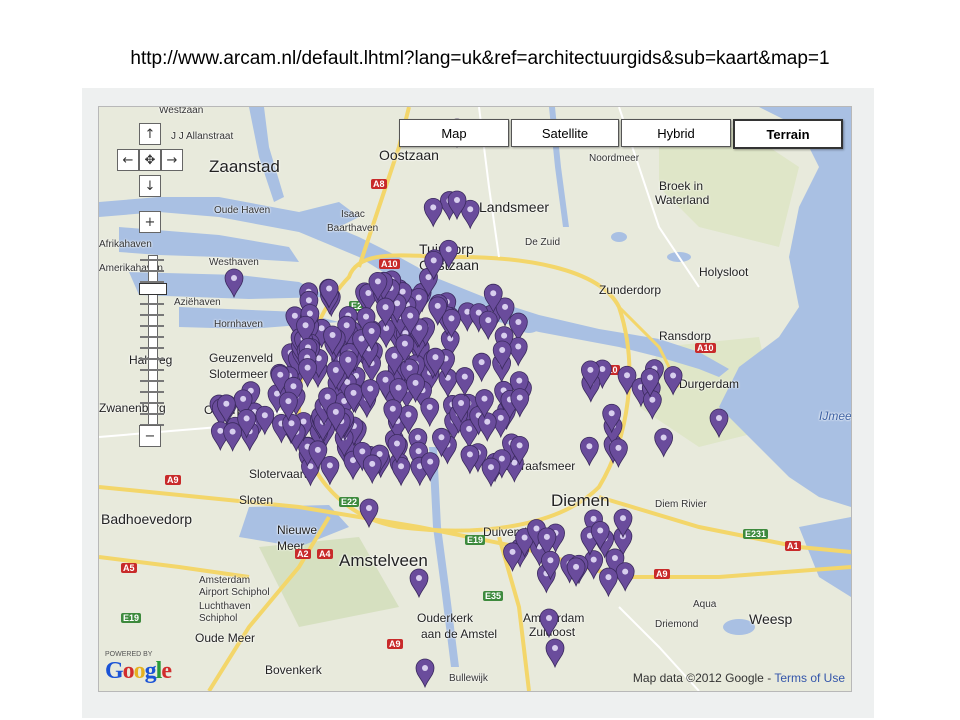 This screenshot has height=720, width=960. I want to click on map-type-control: Map Satellite Hybrid Terrain, so click(621, 134).